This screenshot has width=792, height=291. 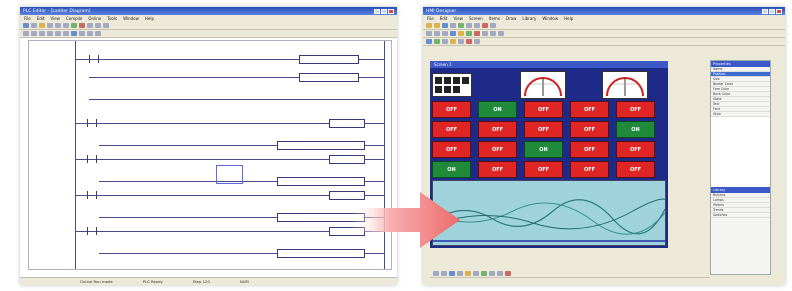 I want to click on maximize-icon, so click(x=384, y=11).